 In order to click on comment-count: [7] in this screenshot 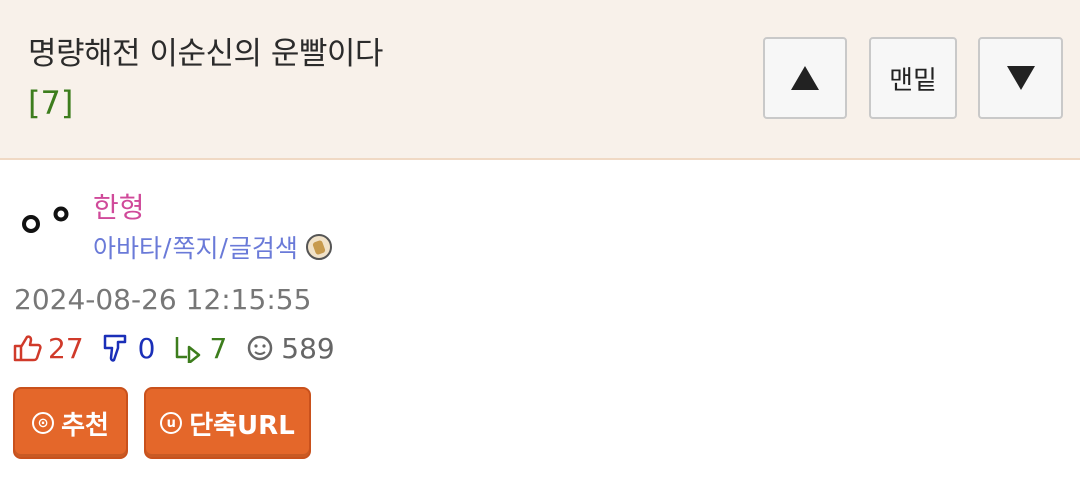, I will do `click(50, 103)`.